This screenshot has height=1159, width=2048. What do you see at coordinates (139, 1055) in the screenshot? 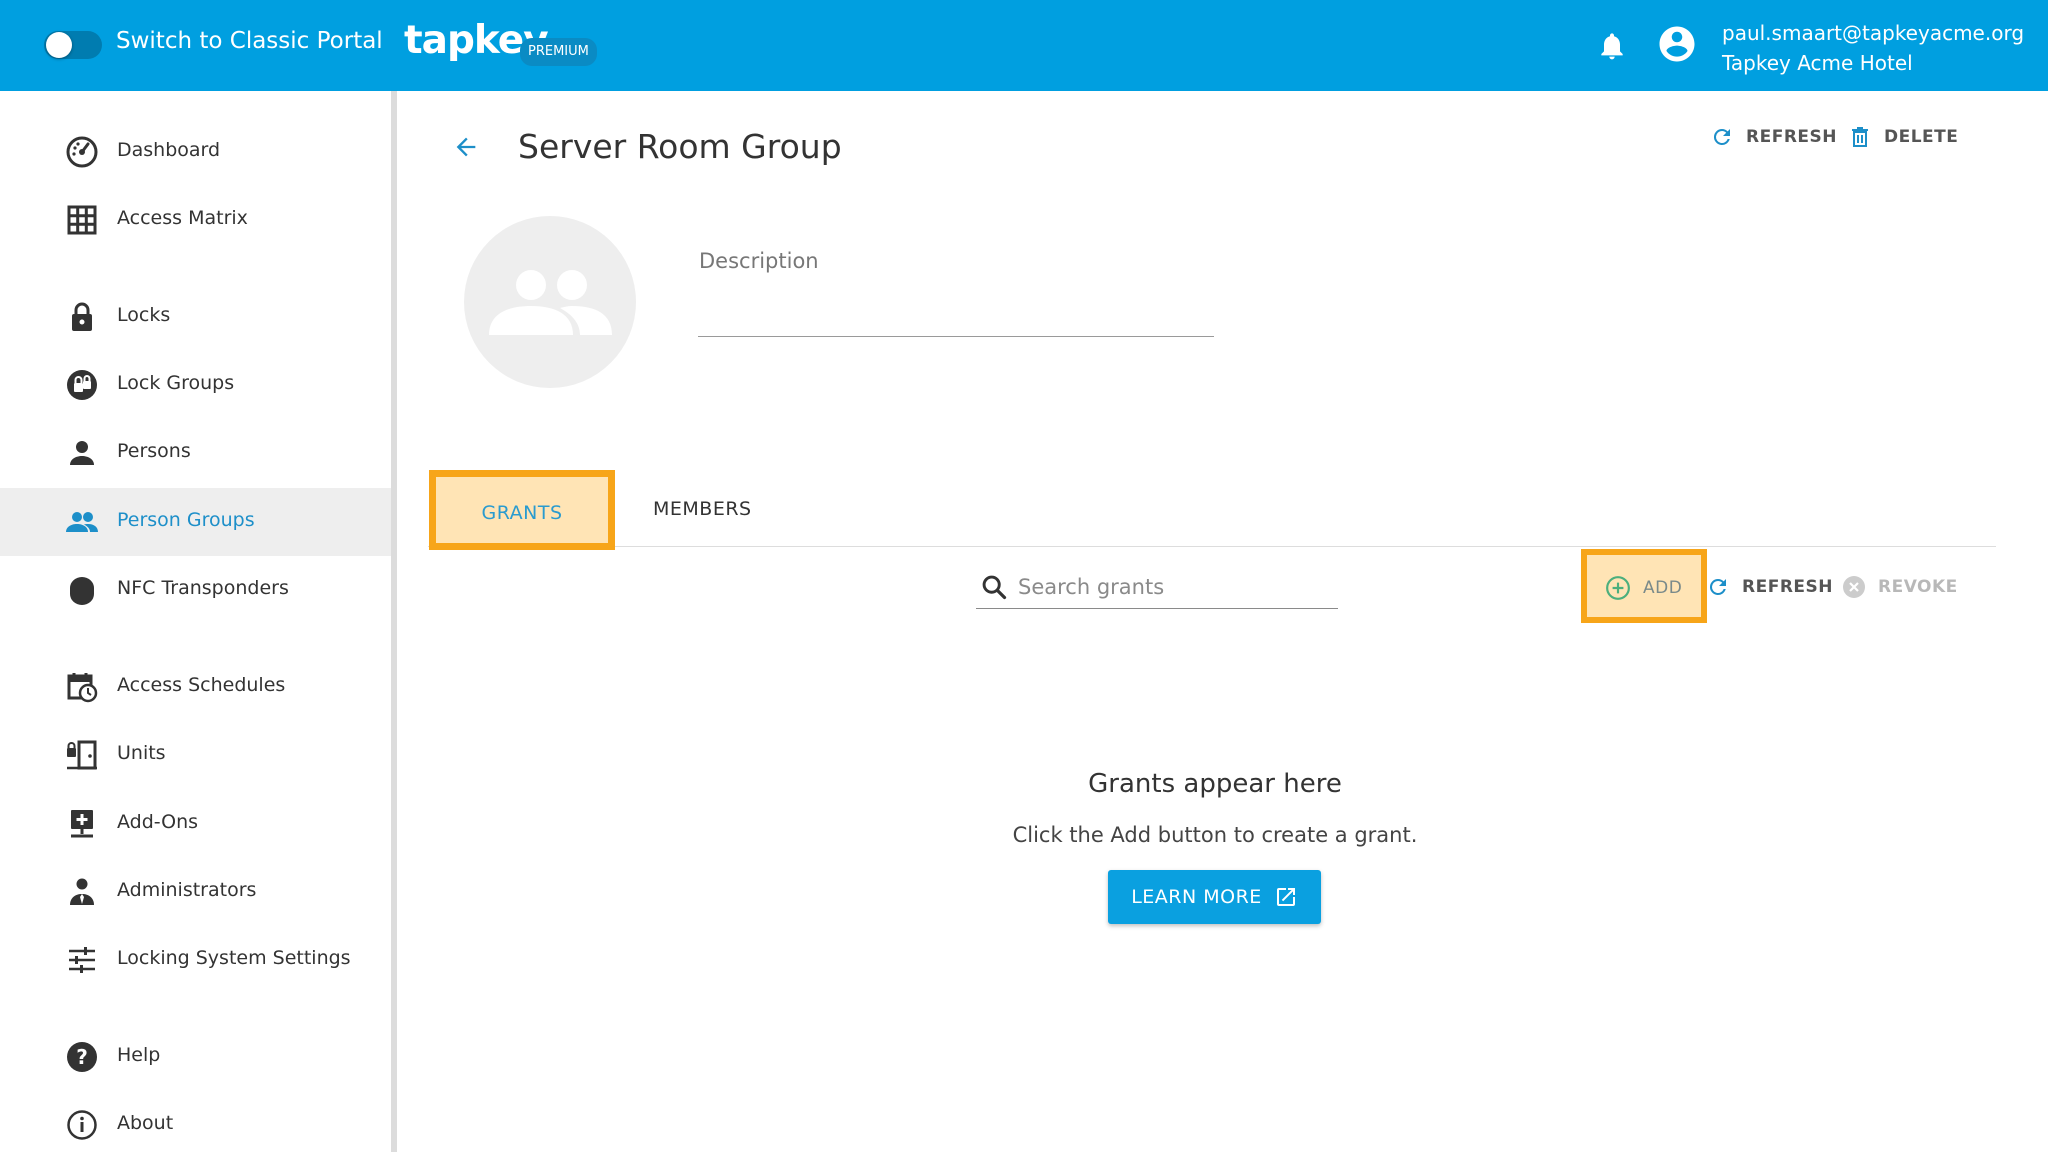
I see `sidebar-item-label: Help` at bounding box center [139, 1055].